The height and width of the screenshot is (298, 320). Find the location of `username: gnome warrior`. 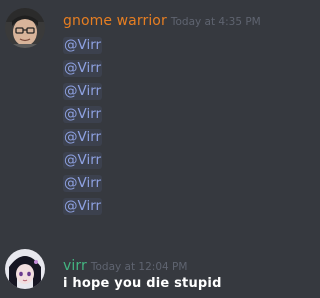

username: gnome warrior is located at coordinates (115, 21).